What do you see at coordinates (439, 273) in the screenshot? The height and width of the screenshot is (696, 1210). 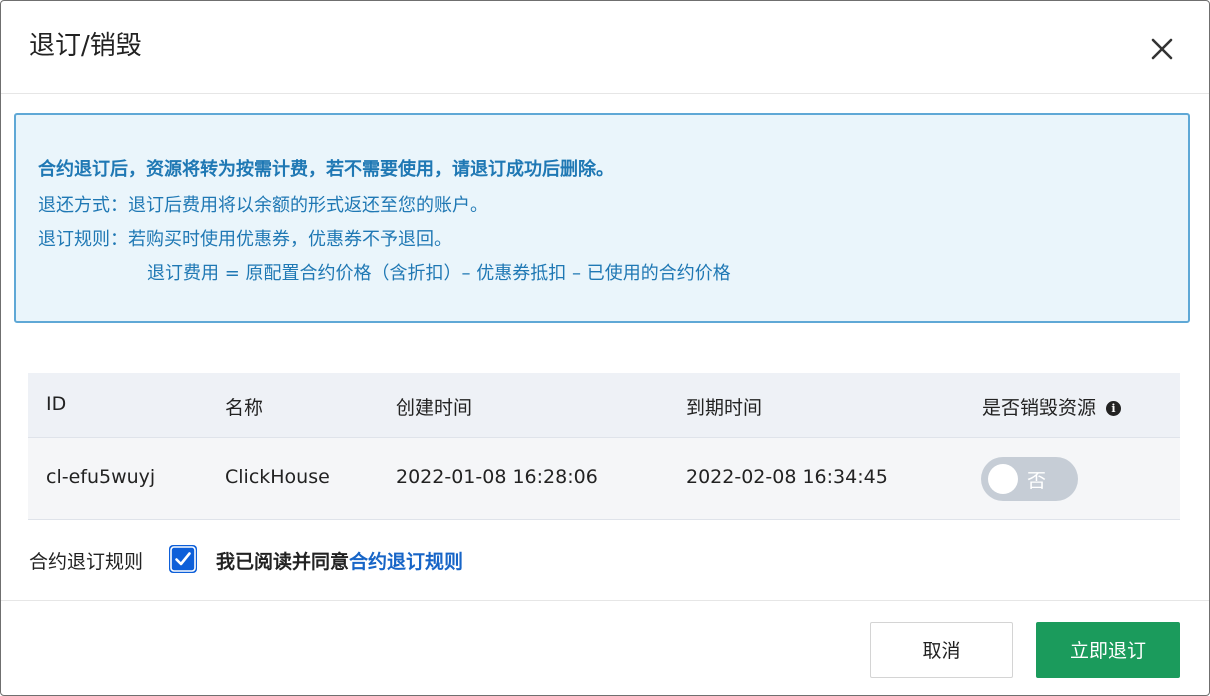 I see `notice-refund-formula: 退订费用 = 原配置合约价格（含折扣）– 优惠券抵扣 – 已使用的合约价格` at bounding box center [439, 273].